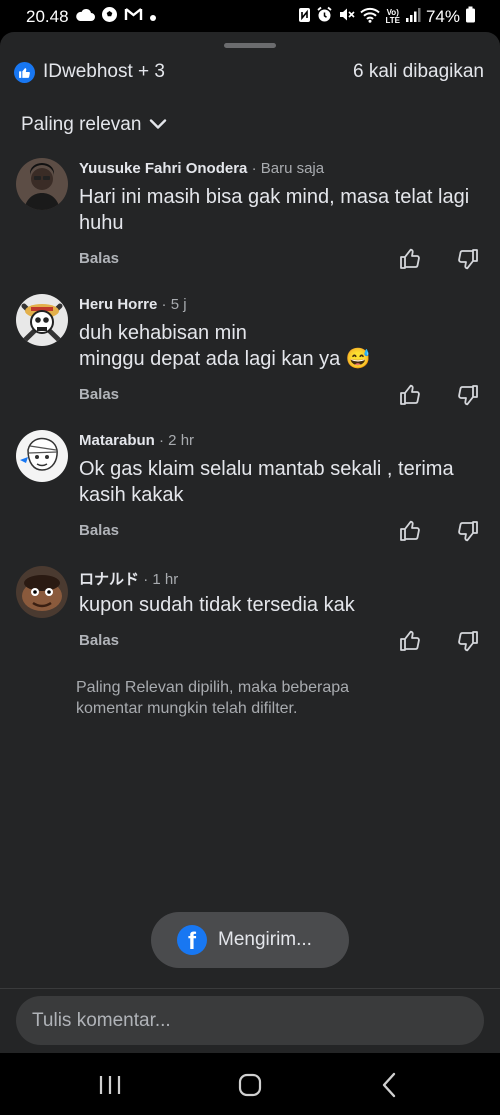 The width and height of the screenshot is (500, 1115). Describe the element at coordinates (109, 579) in the screenshot. I see `comment-author: ロナルド` at that location.